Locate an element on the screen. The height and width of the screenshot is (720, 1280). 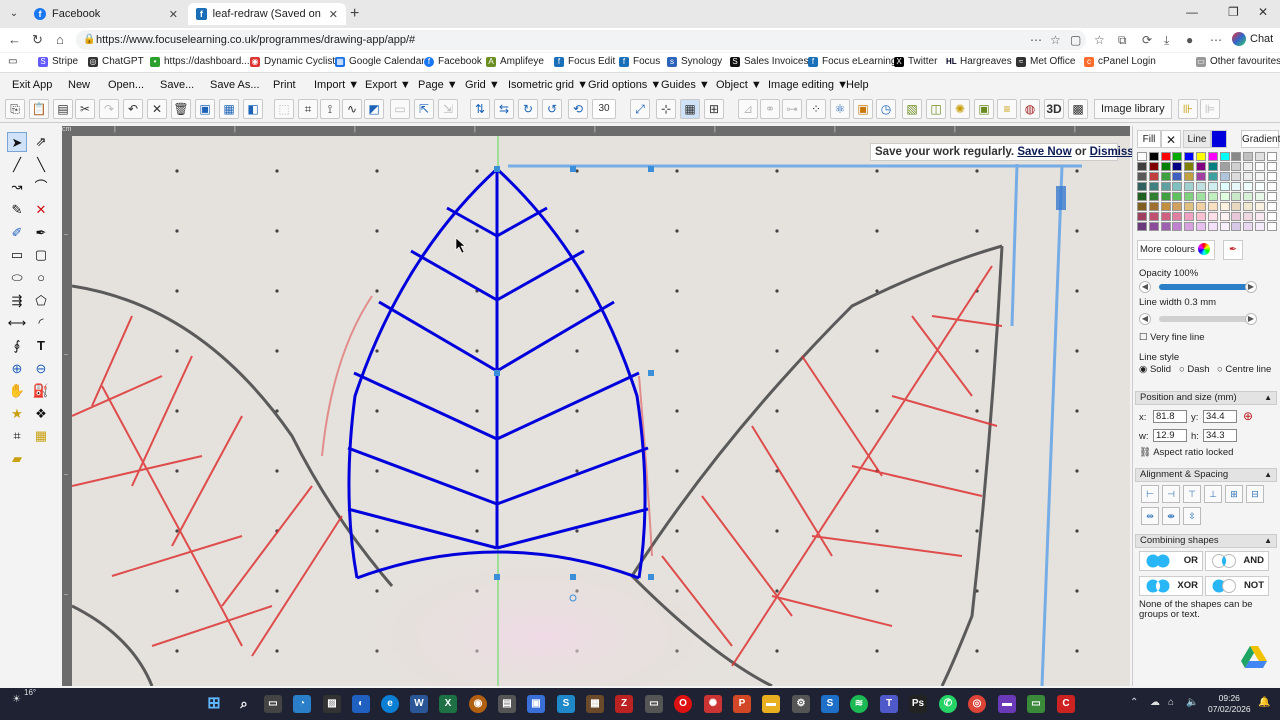
shapes-library-tool-icon: ❖ is located at coordinates (41, 414).